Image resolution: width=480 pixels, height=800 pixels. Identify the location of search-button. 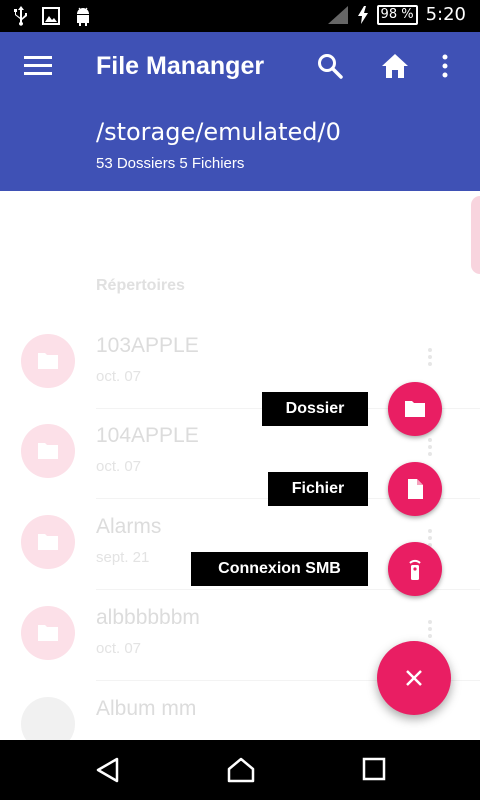
(330, 68).